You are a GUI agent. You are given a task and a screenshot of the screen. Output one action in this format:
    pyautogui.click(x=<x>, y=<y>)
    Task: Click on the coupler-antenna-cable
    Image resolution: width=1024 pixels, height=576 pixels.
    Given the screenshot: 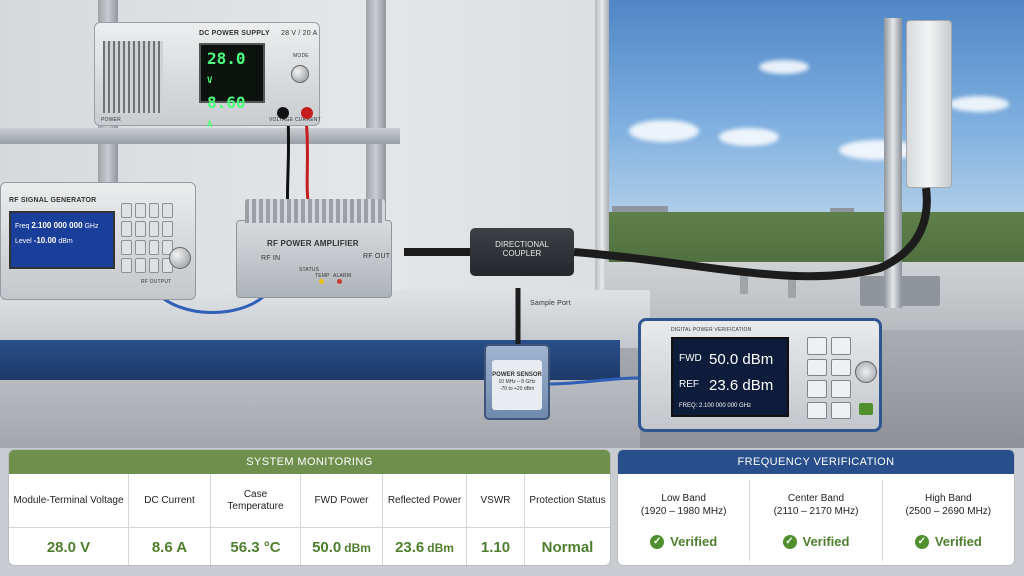 What is the action you would take?
    pyautogui.click(x=752, y=234)
    